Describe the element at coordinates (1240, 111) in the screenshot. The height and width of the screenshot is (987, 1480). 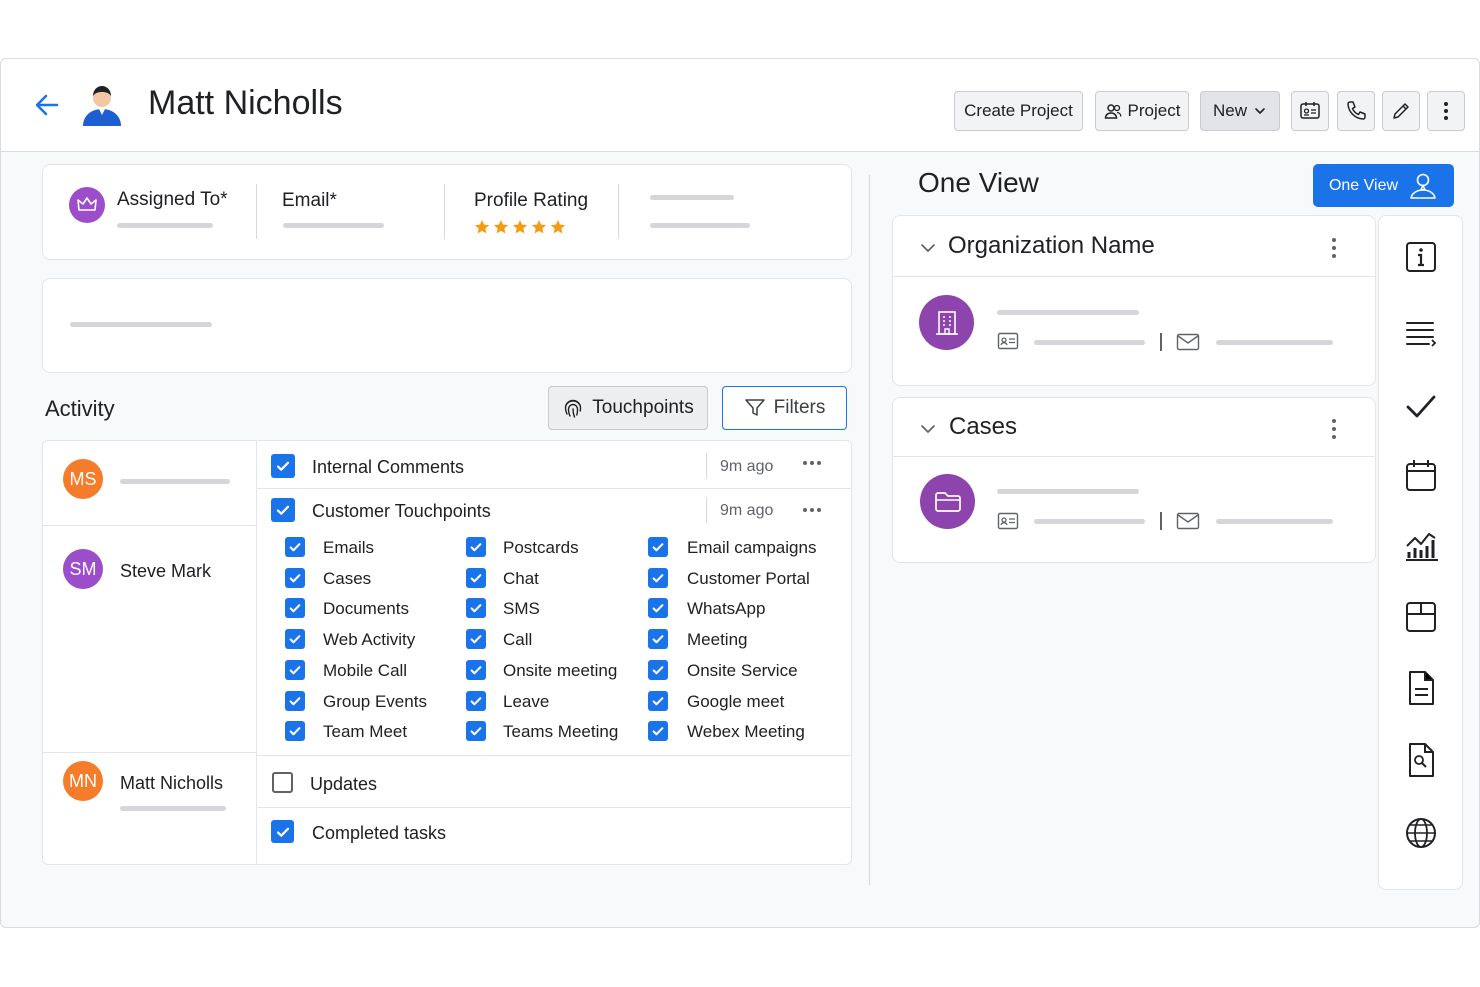
I see `new-dropdown-button: New` at that location.